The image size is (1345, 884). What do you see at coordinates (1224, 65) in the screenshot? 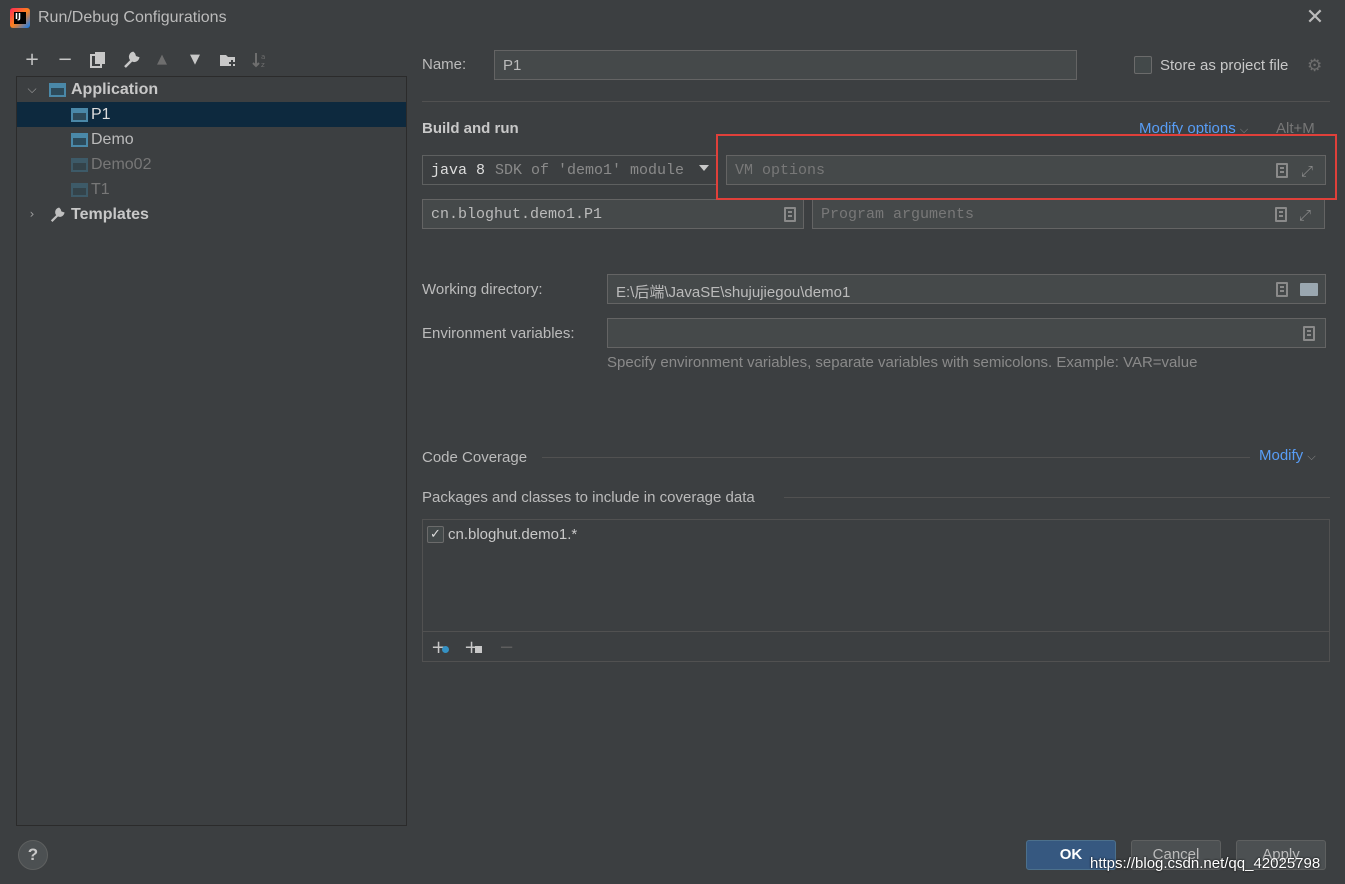
I see `store-as-project-file-label: Store as project file` at bounding box center [1224, 65].